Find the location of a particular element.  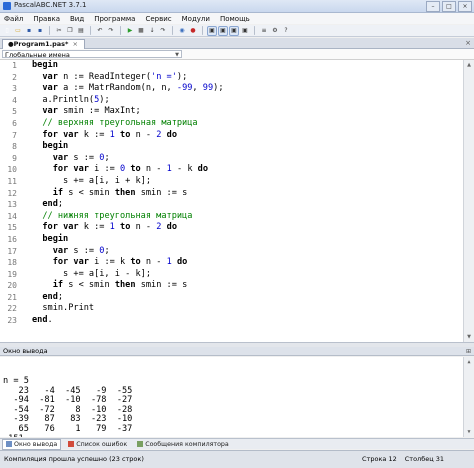

save-all-icon: ▪ is located at coordinates (40, 31).